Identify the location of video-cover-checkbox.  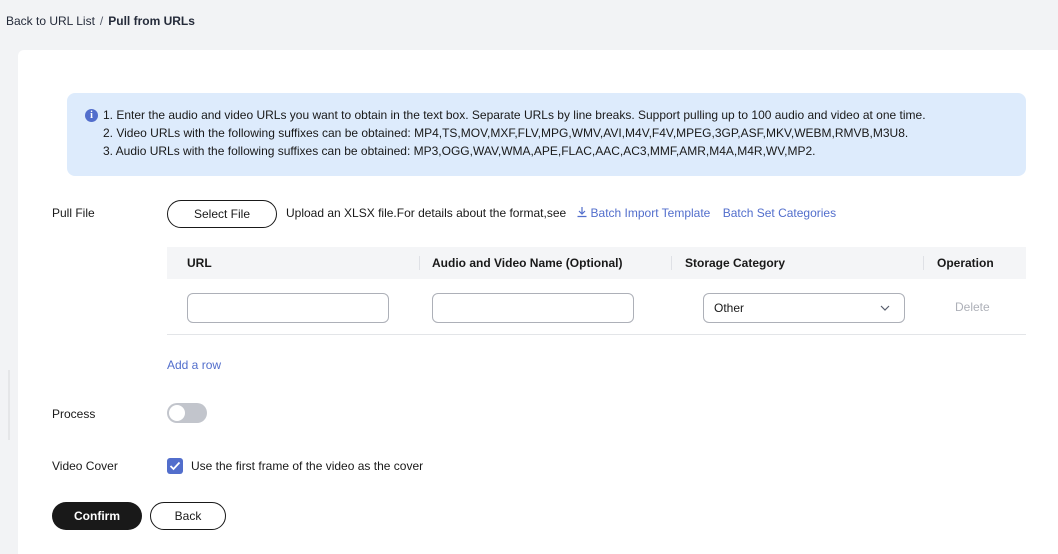
(175, 466).